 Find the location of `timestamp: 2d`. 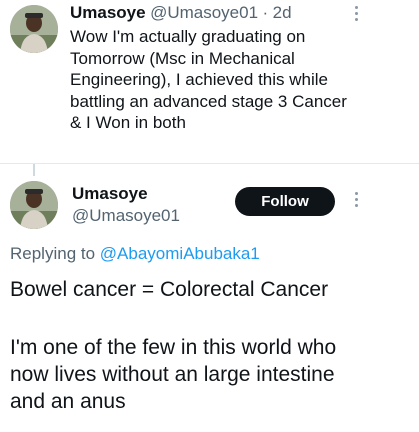

timestamp: 2d is located at coordinates (282, 12).